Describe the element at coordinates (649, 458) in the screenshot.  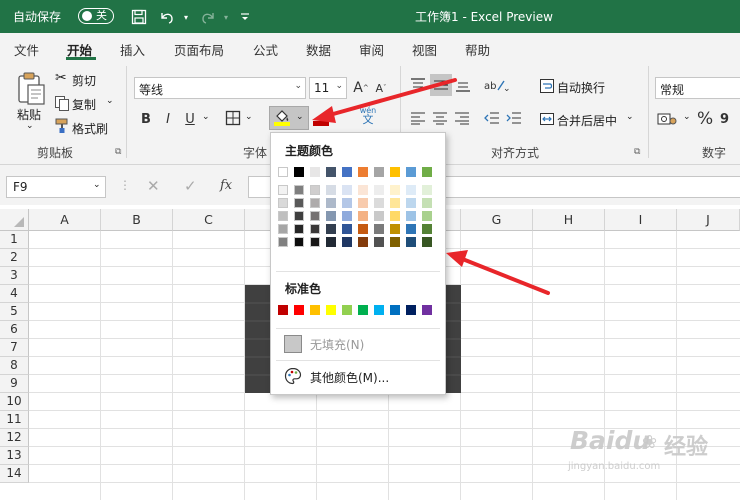
I see `watermark: Baidu ❀ 经验 jingyan.baidu.com` at that location.